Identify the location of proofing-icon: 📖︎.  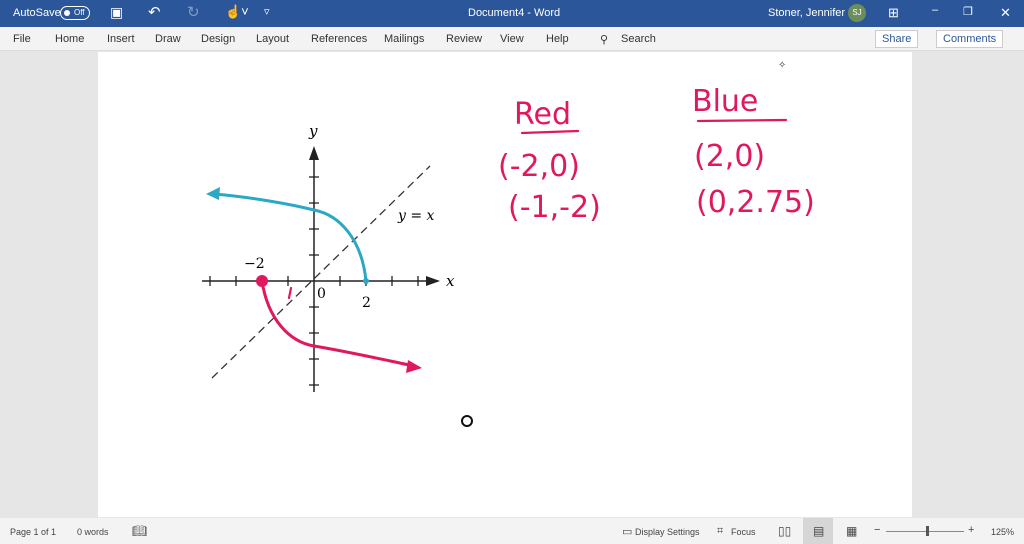
(139, 531).